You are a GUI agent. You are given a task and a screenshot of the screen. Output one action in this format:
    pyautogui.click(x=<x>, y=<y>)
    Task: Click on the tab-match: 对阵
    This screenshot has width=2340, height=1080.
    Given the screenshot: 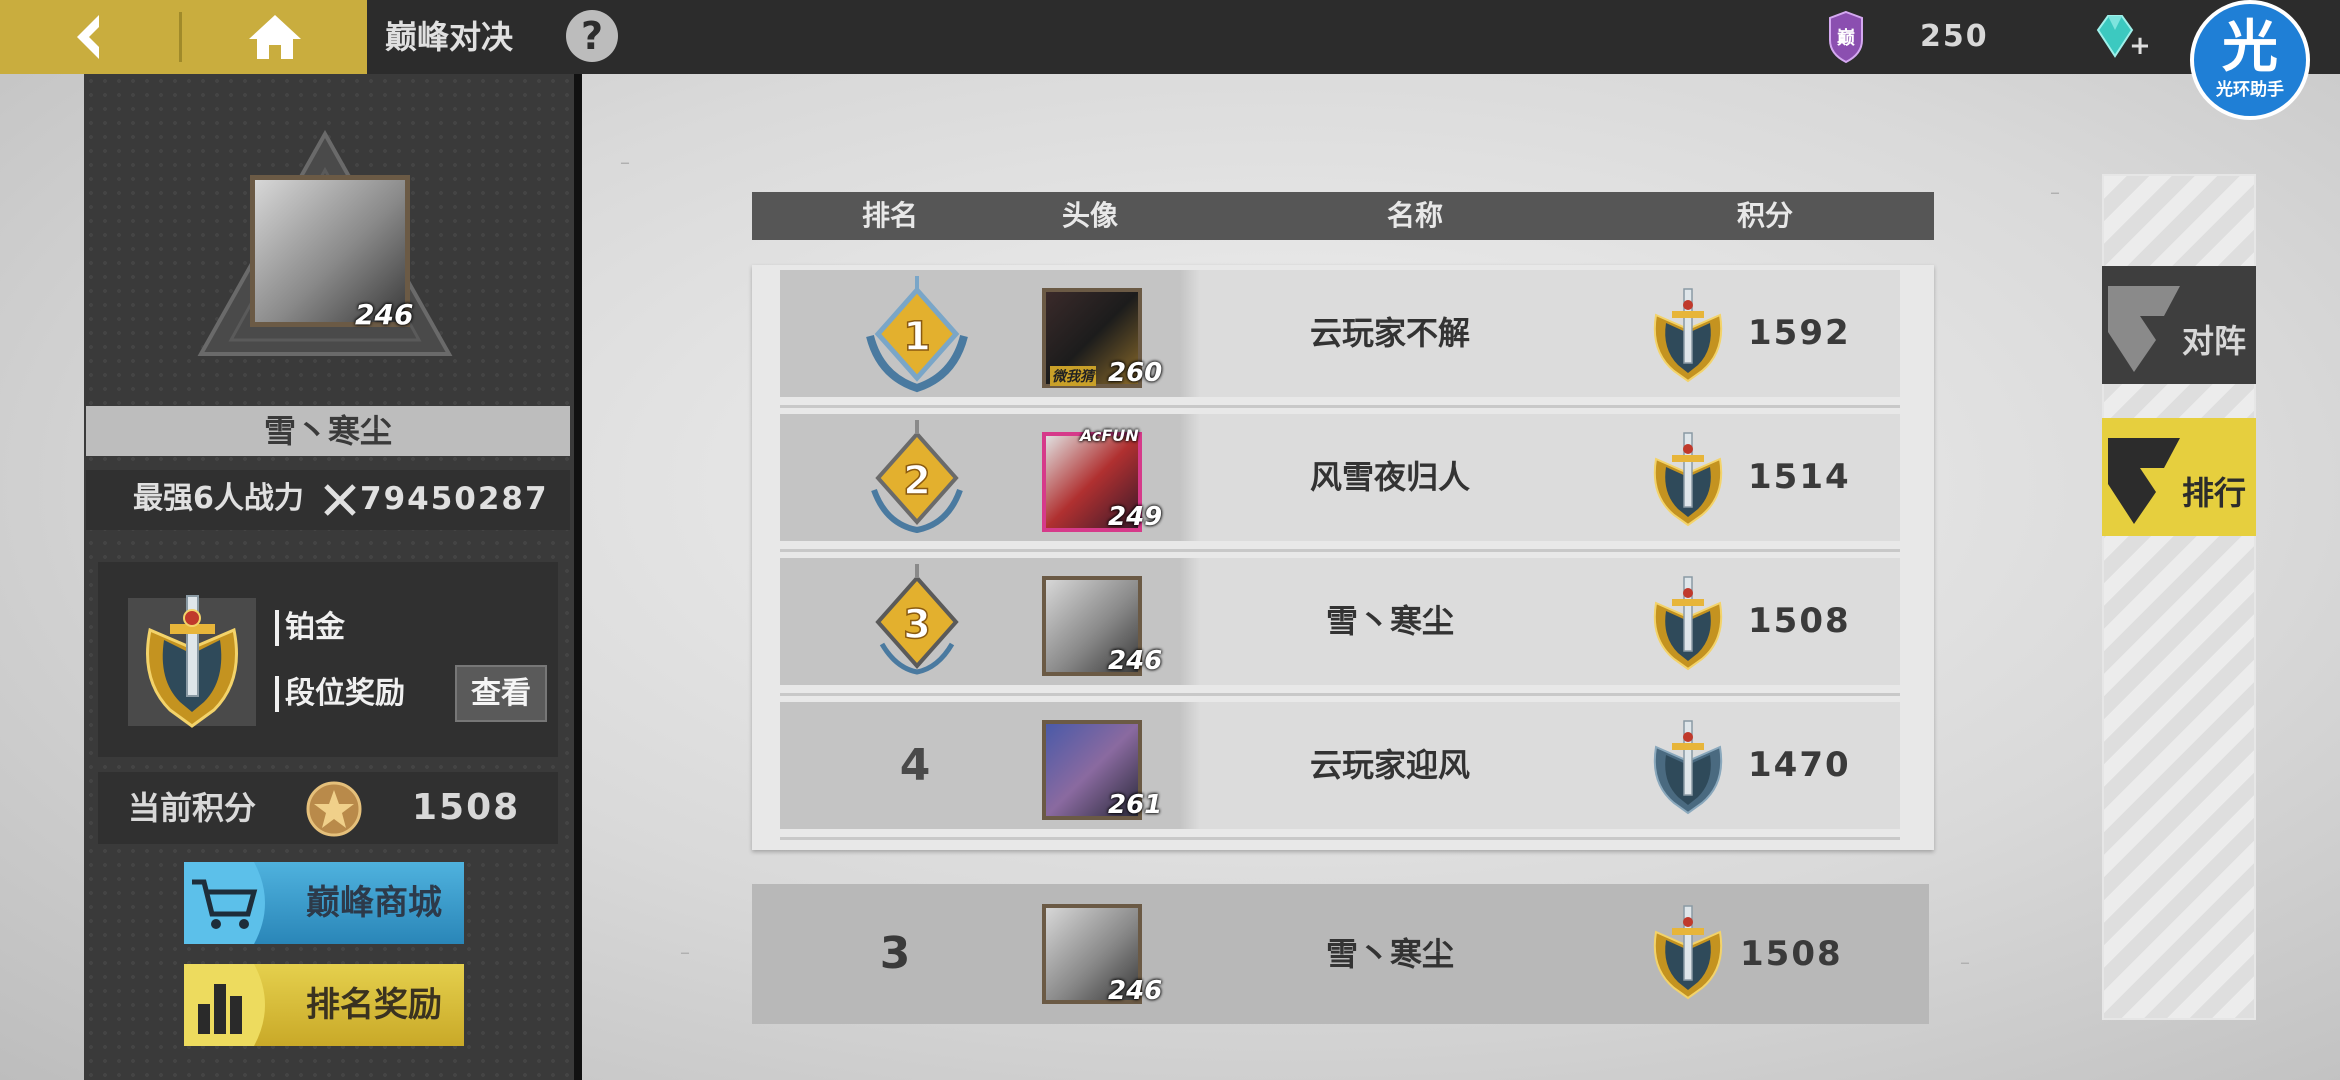 What is the action you would take?
    pyautogui.click(x=2179, y=325)
    